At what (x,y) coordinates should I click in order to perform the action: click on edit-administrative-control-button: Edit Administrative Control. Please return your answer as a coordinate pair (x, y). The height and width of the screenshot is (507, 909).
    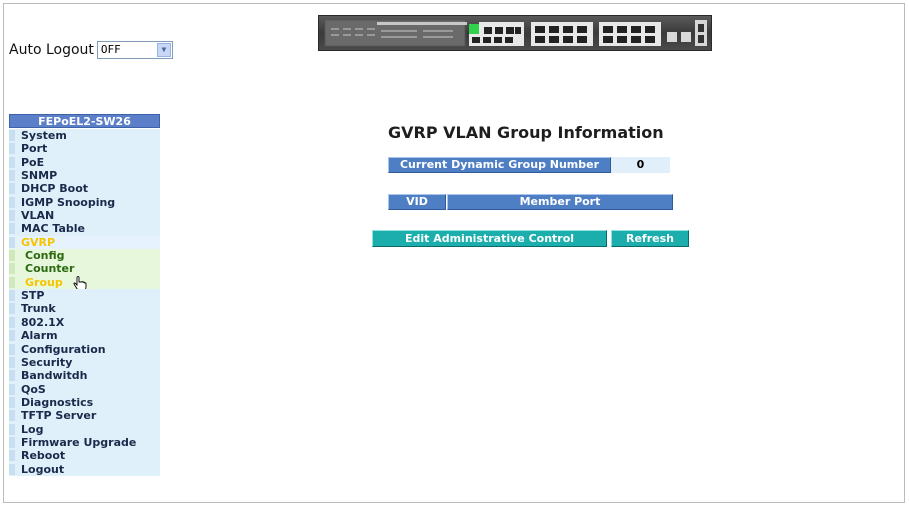
    Looking at the image, I should click on (489, 238).